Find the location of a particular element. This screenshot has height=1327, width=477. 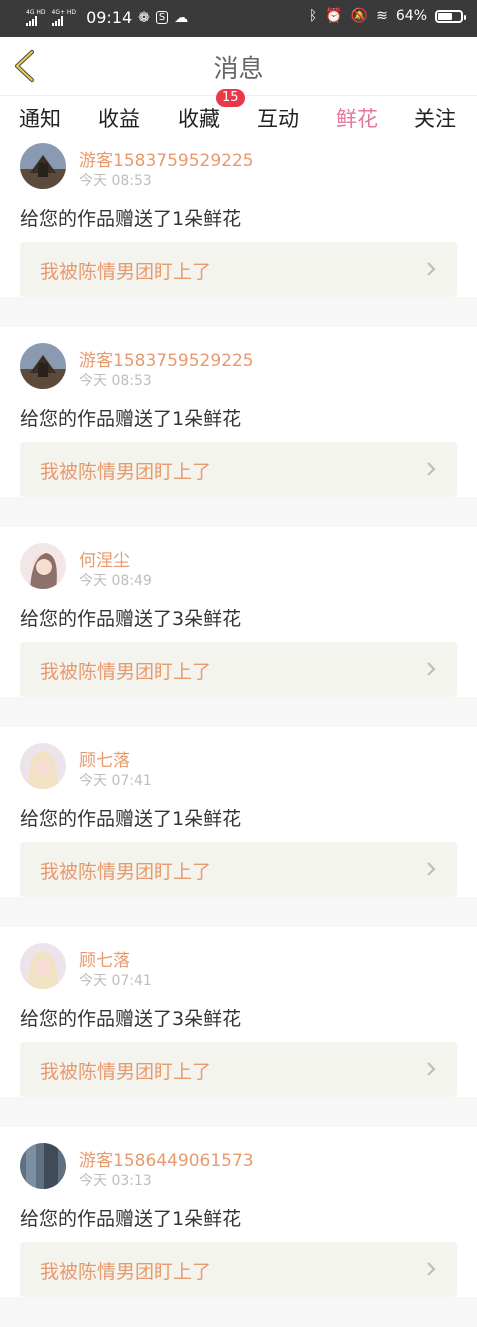

tab-flowers: 鲜花 is located at coordinates (357, 123).